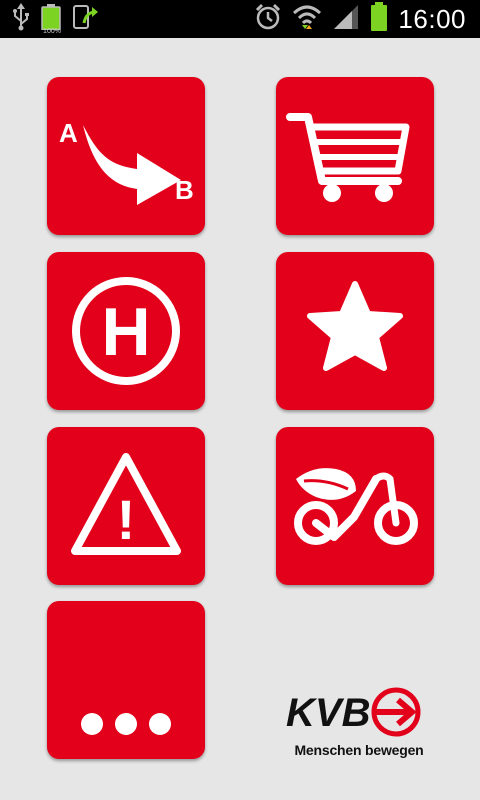  I want to click on route-end-label: B, so click(184, 190).